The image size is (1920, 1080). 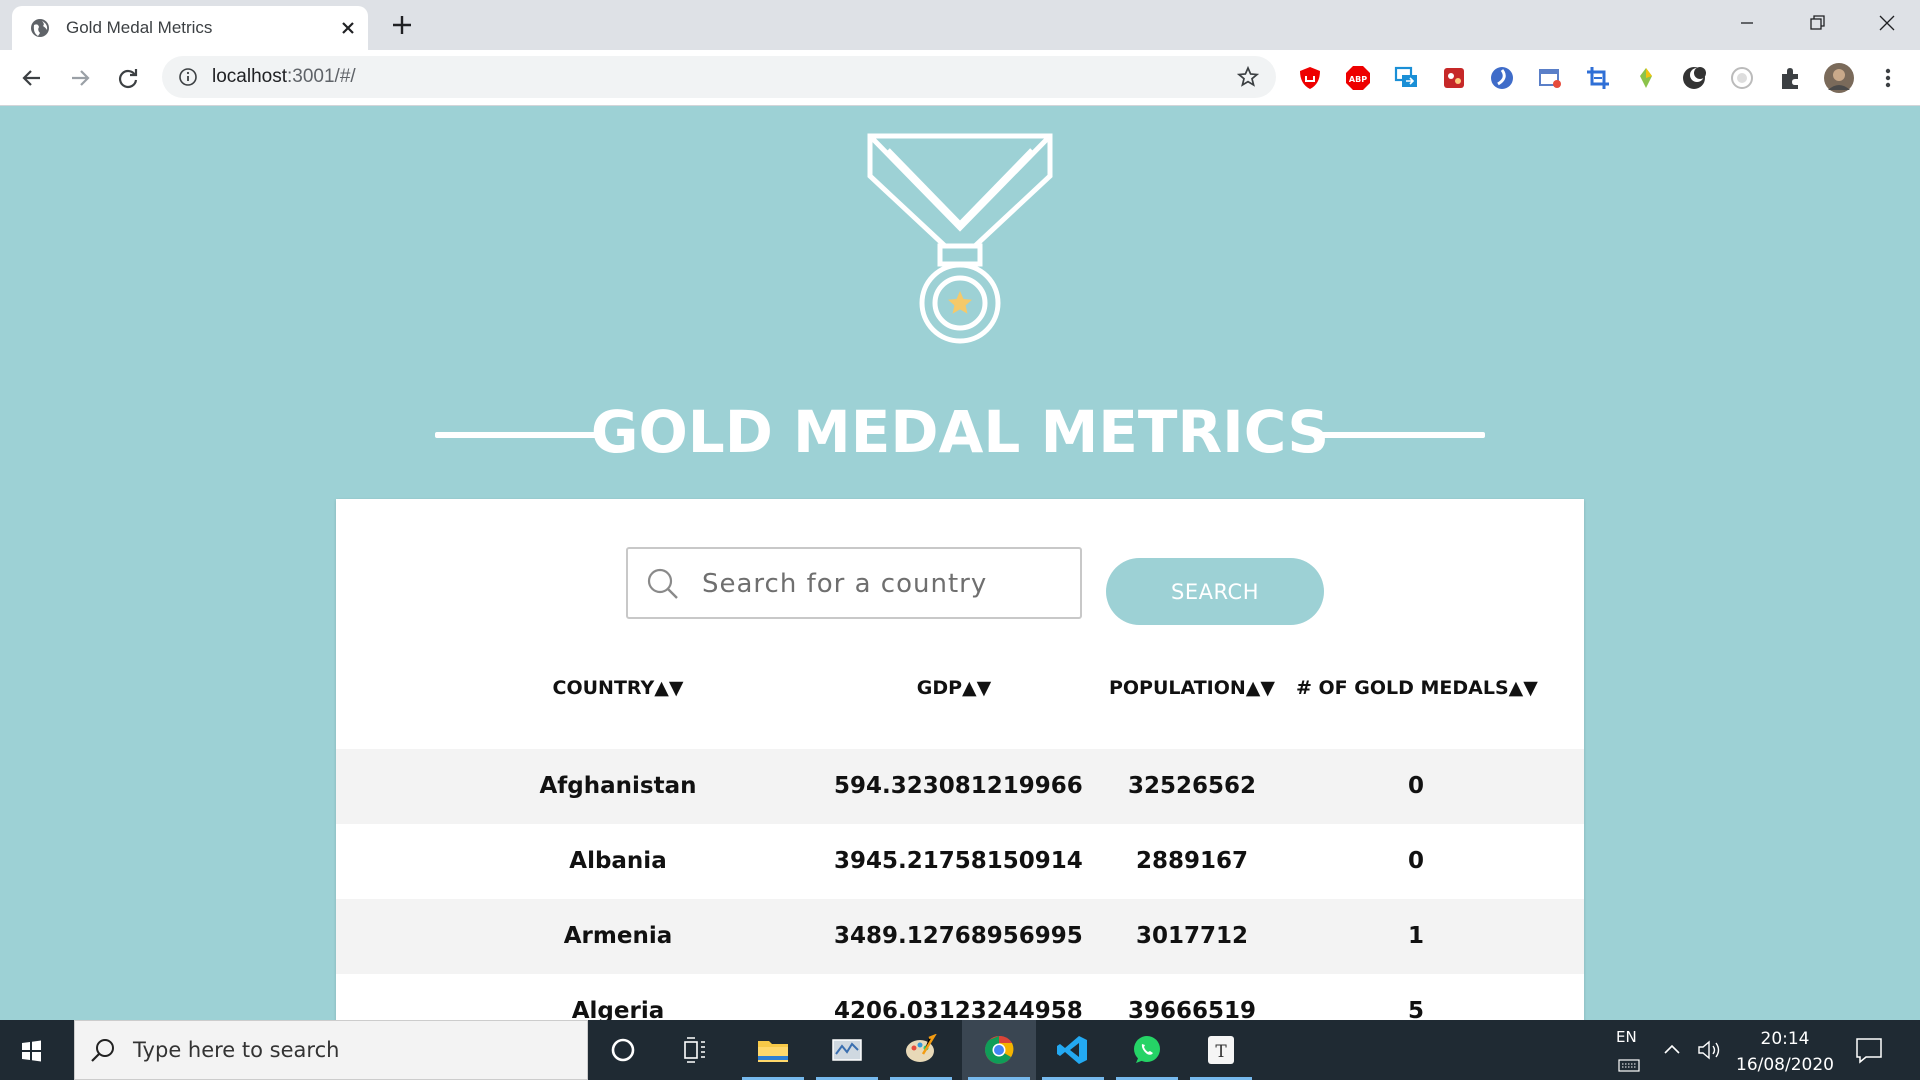 I want to click on action-center-icon, so click(x=1869, y=1050).